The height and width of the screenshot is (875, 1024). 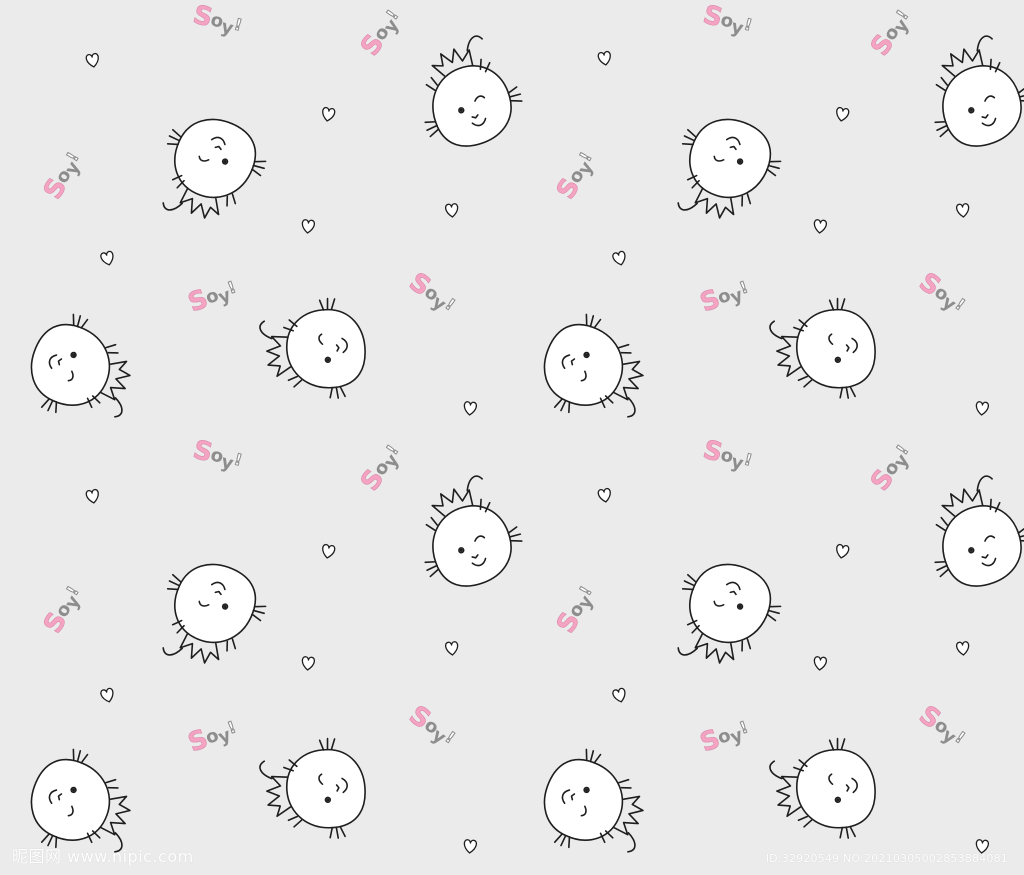 I want to click on watermark-id: ID:32920549 NO:20210305002853884081, so click(x=886, y=858).